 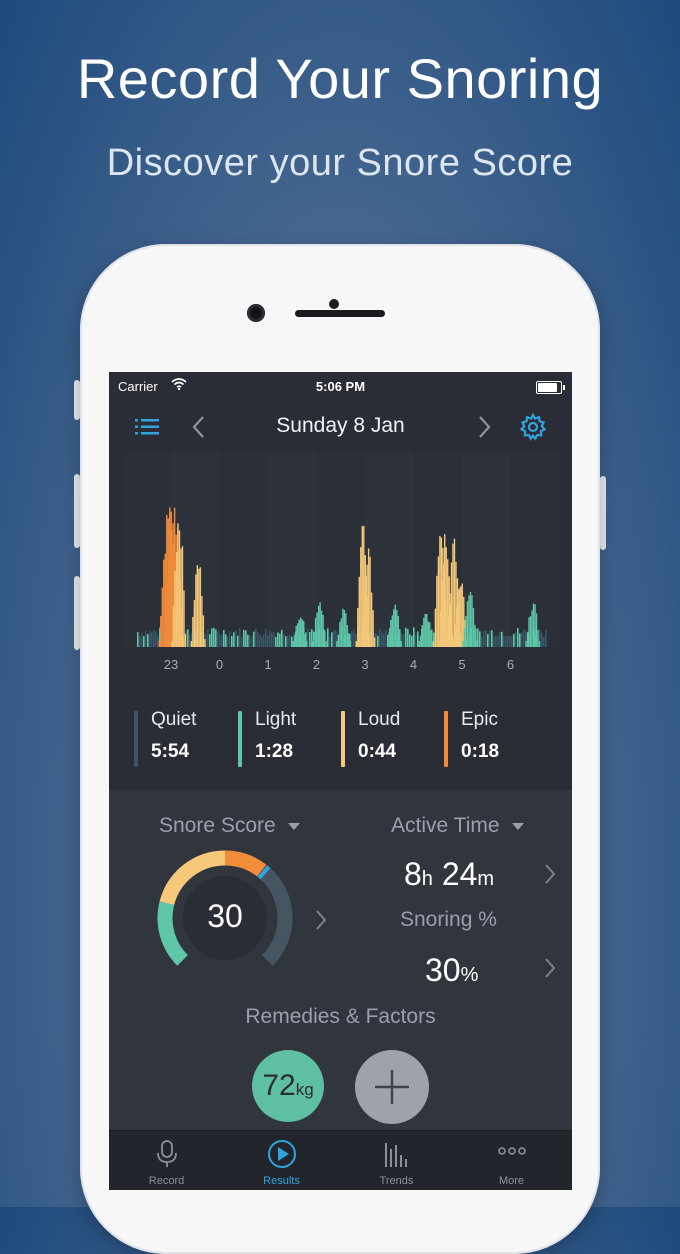 I want to click on legend-loud-name: Loud, so click(x=379, y=719).